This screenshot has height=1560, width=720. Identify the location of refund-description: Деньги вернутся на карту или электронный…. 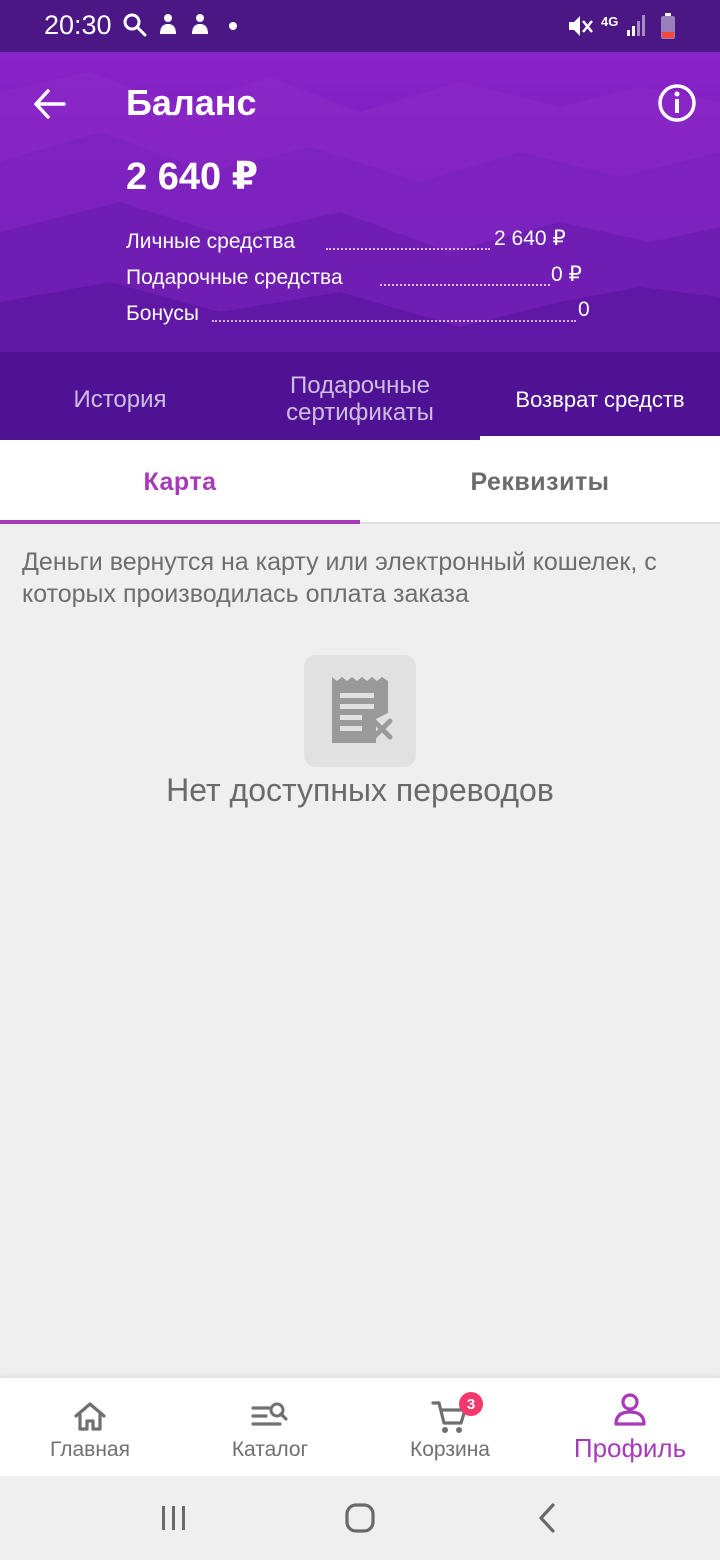
(339, 578).